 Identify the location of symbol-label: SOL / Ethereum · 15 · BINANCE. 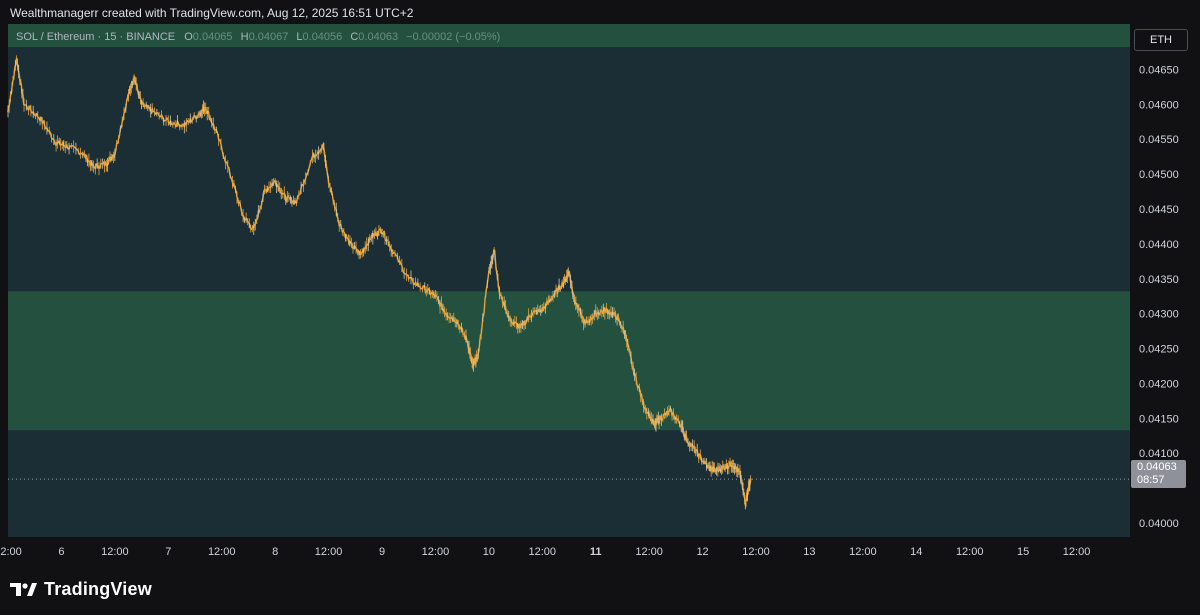
(95, 37).